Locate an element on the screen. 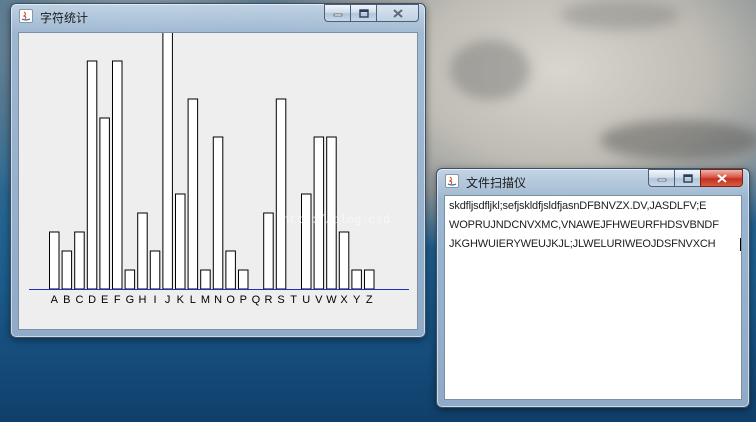 The height and width of the screenshot is (422, 756). text-caret is located at coordinates (740, 244).